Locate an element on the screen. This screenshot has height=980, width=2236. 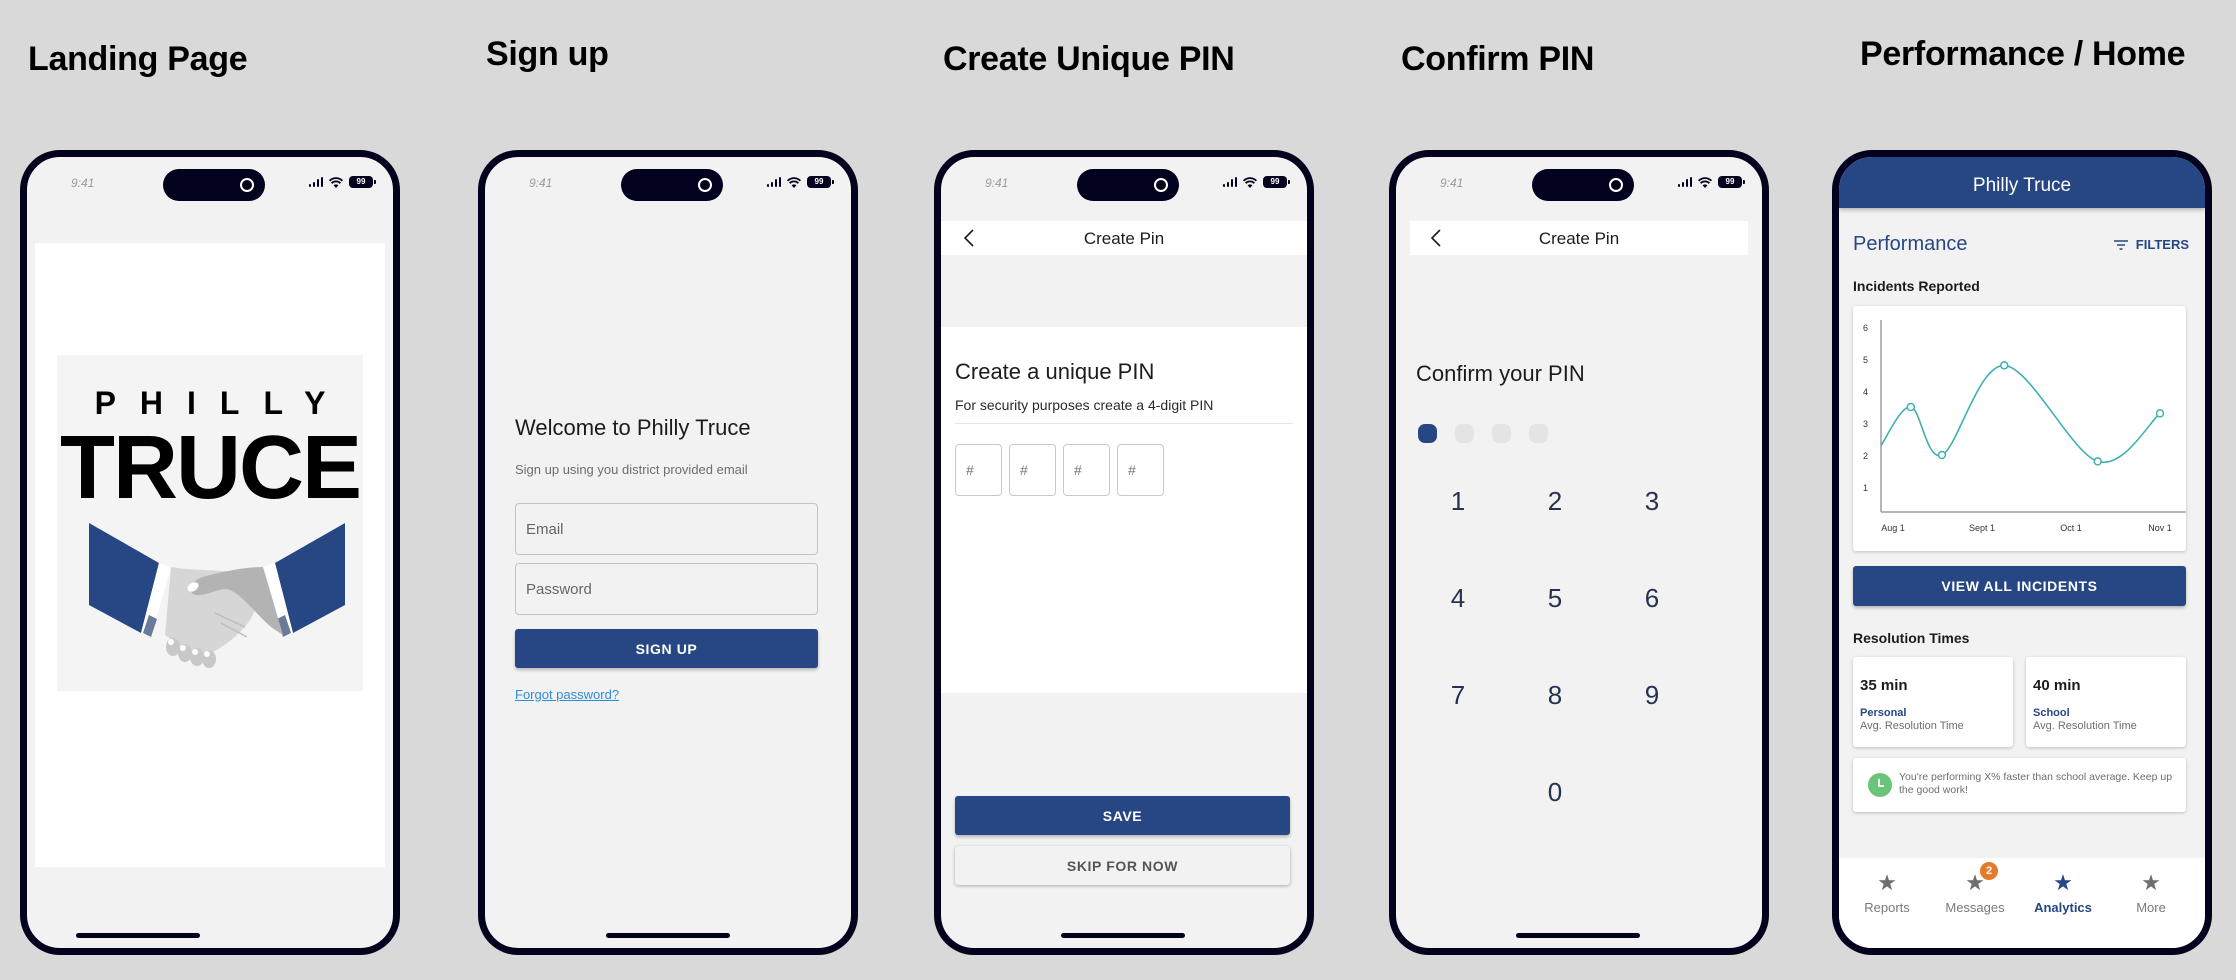
keypad-key-8: 8 is located at coordinates (1555, 695).